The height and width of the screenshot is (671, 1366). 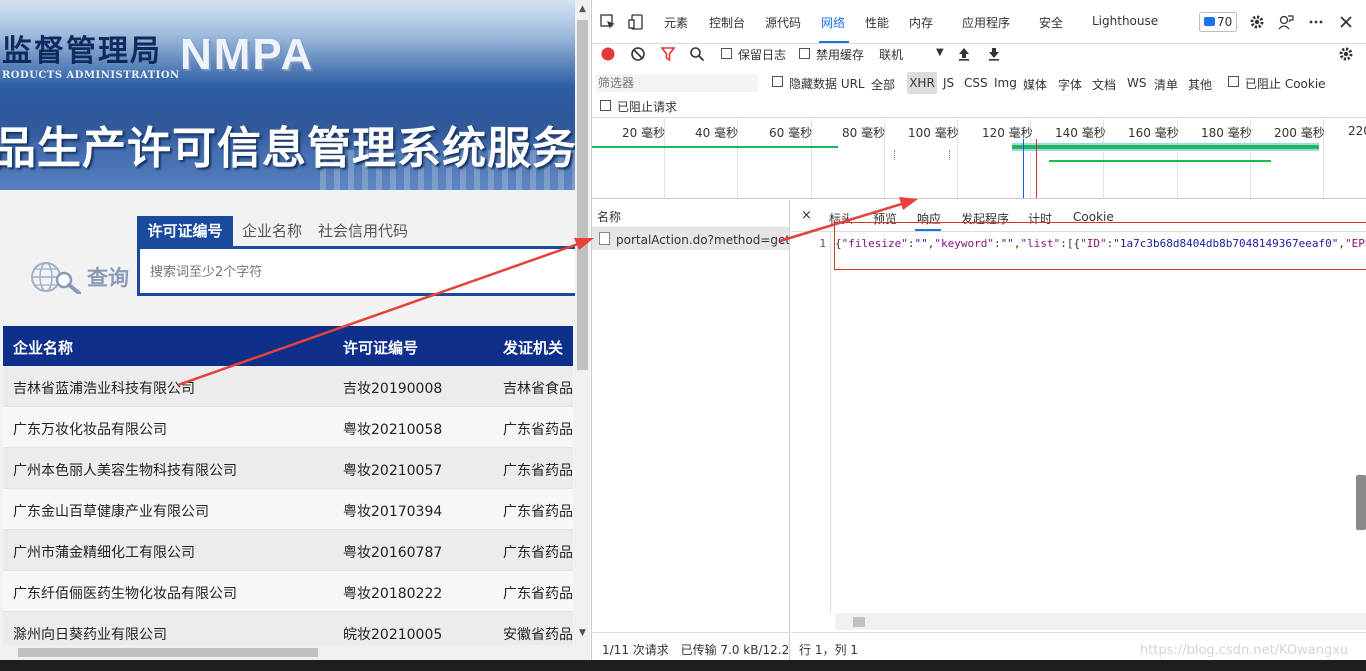 What do you see at coordinates (104, 388) in the screenshot?
I see `company-name-cell: 吉林省蓝浦浩业科技有限公司` at bounding box center [104, 388].